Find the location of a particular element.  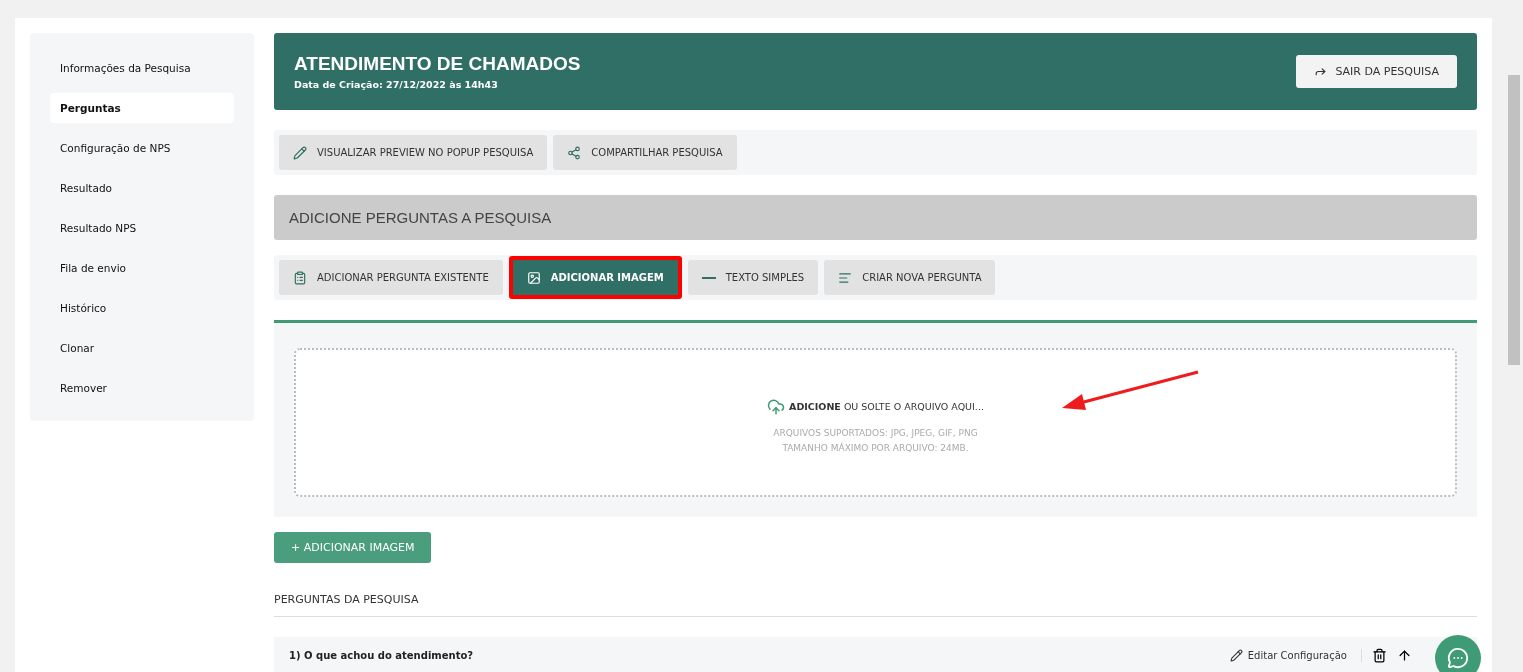

toolbar-button: ADICIONAR IMAGEM is located at coordinates (595, 277).